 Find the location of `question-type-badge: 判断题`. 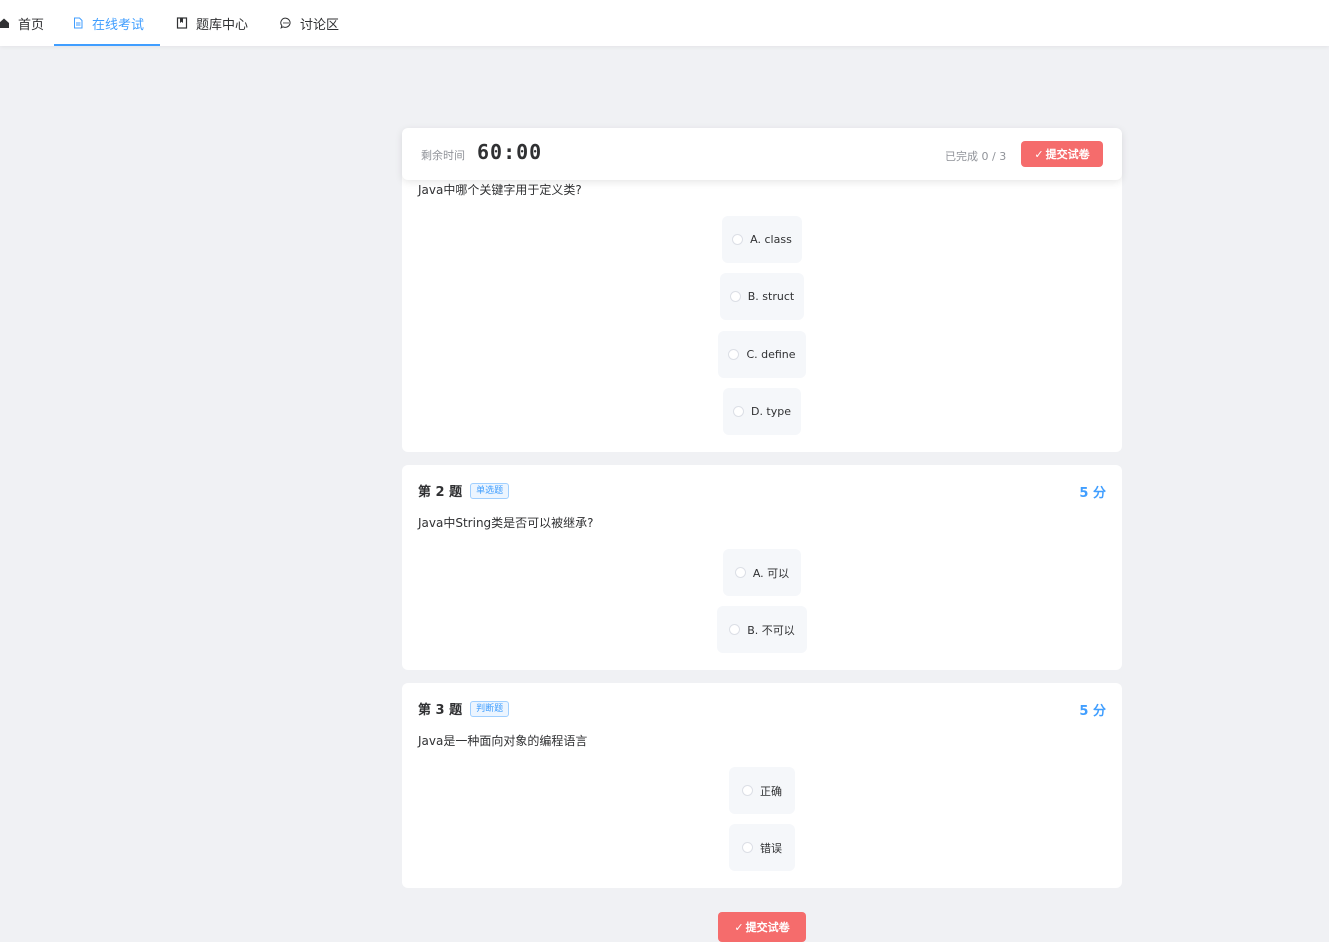

question-type-badge: 判断题 is located at coordinates (490, 708).